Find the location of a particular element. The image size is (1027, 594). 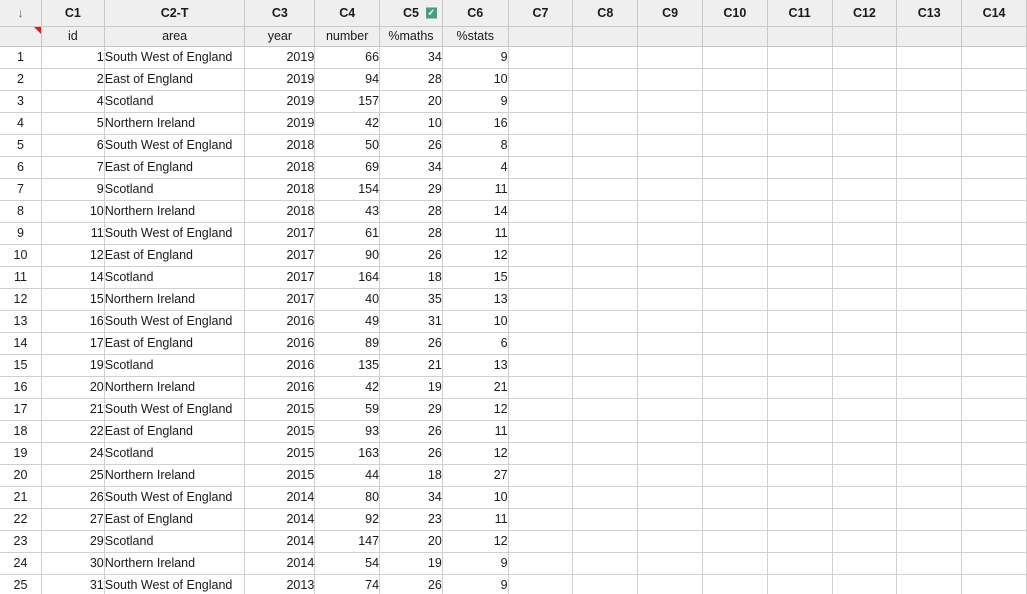

cell-c4: 90 is located at coordinates (347, 255).